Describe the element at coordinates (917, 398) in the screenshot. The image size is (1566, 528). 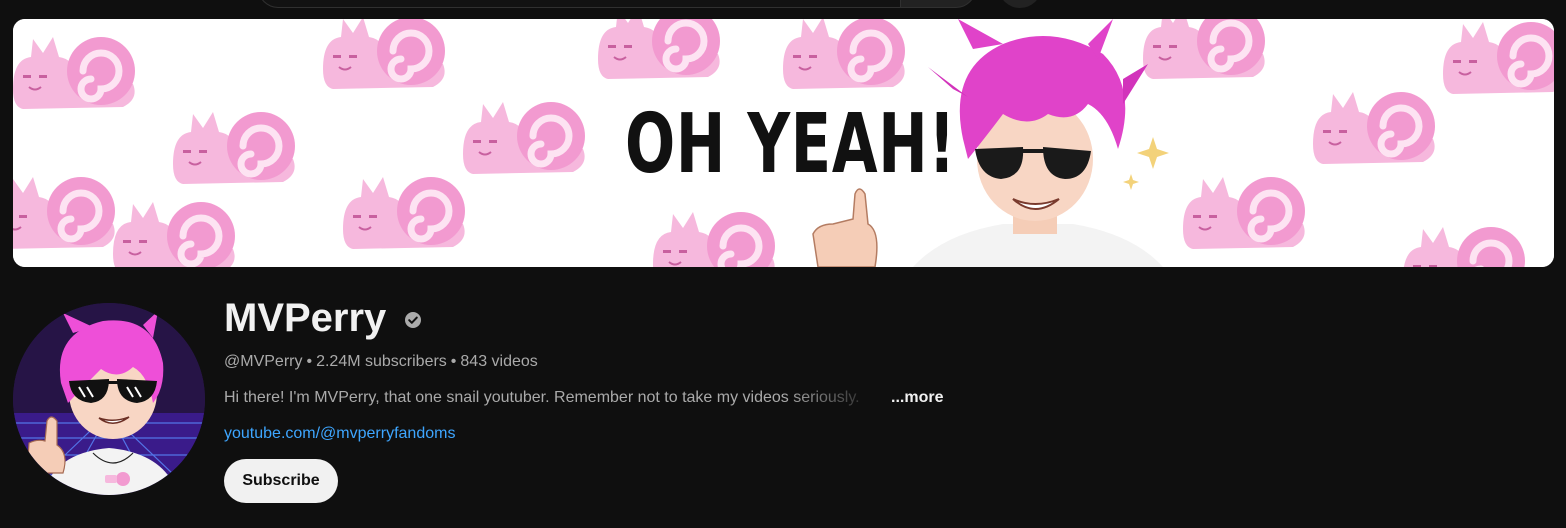
I see `description-more-link: ...more` at that location.